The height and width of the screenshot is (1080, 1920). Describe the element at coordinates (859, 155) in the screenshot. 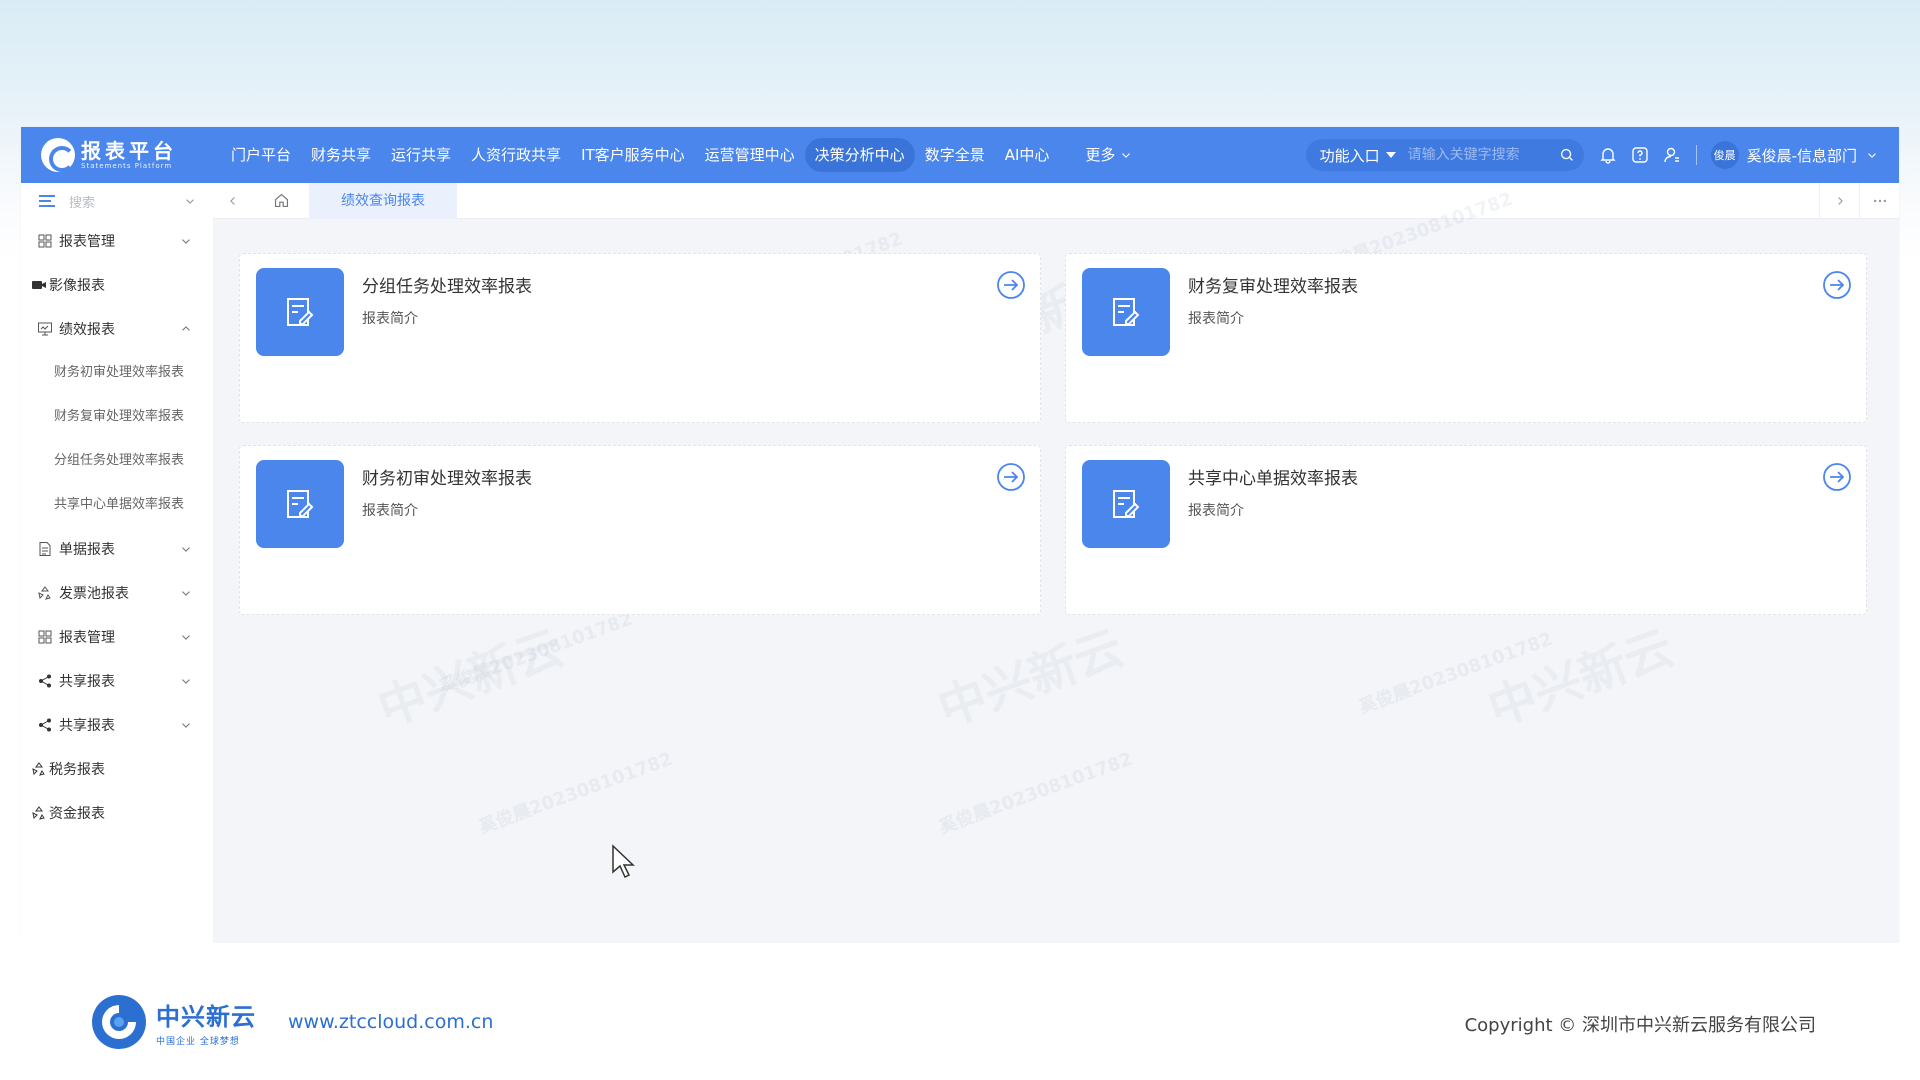

I see `nav-item-decision-analysis: 决策分析中心` at that location.